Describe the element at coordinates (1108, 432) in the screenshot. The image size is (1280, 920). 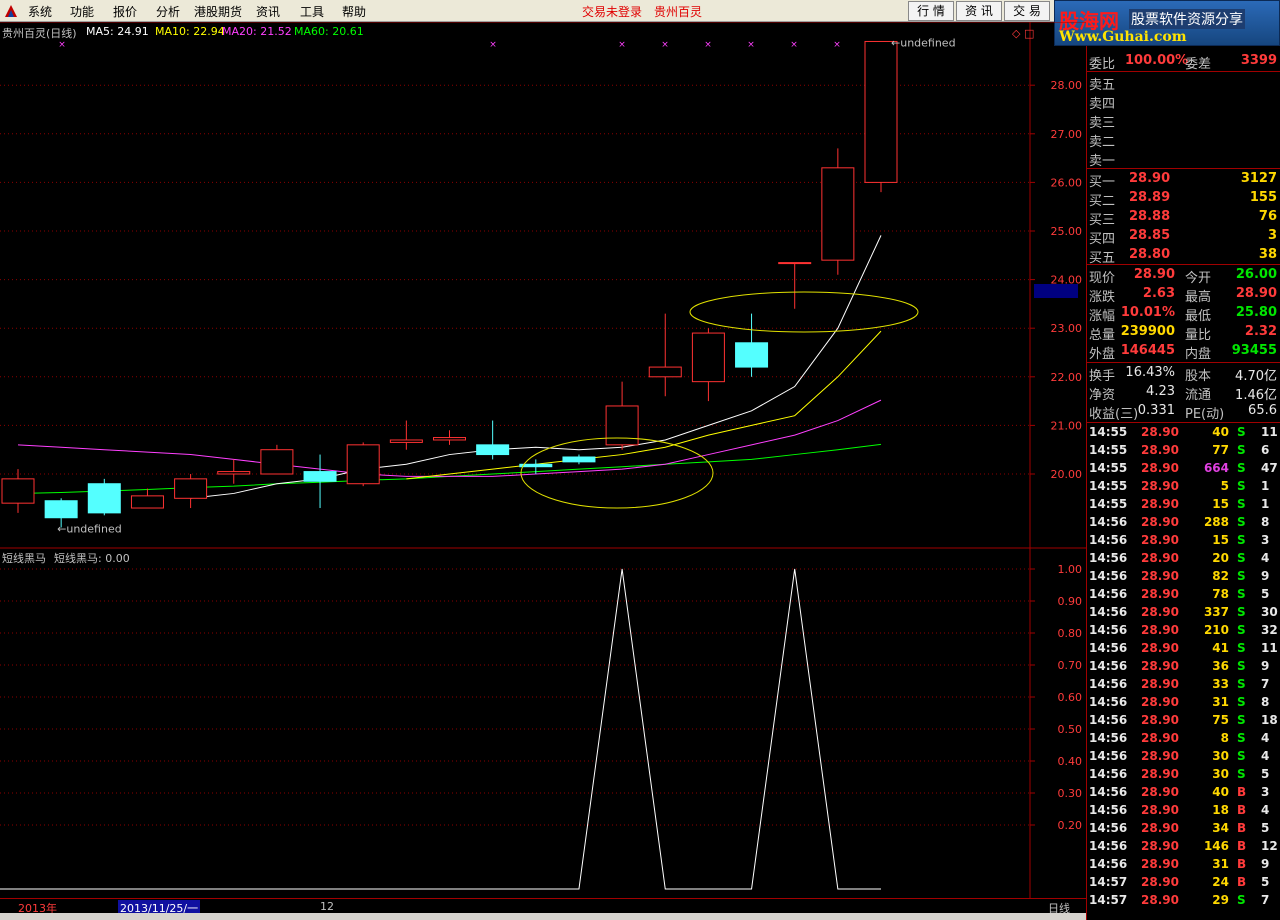
I see `tick-time: 14:55` at that location.